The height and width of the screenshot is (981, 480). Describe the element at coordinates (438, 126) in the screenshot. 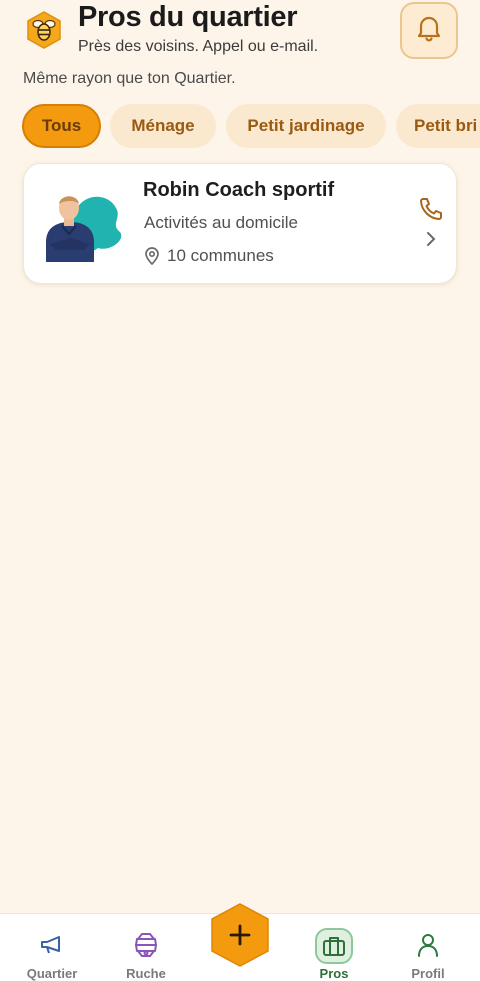

I see `chip-petit-bricolage: Petit bri` at that location.